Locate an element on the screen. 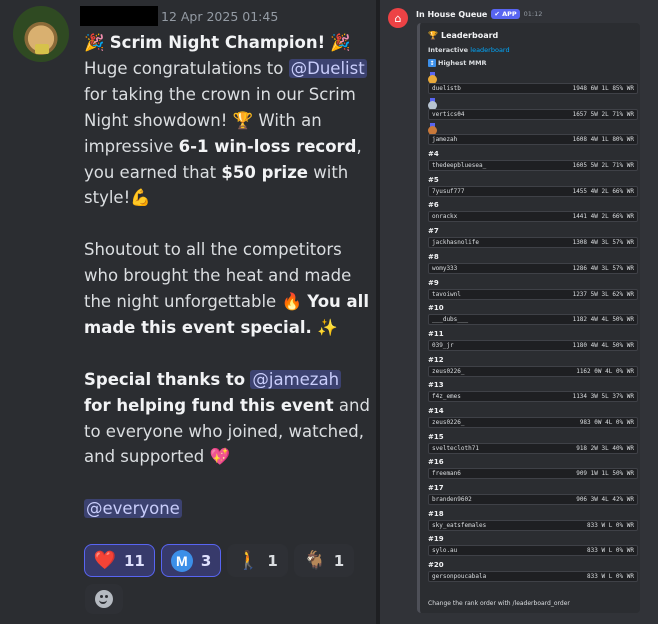  player-stats: 1134 3W 5L 37% WR is located at coordinates (603, 397).